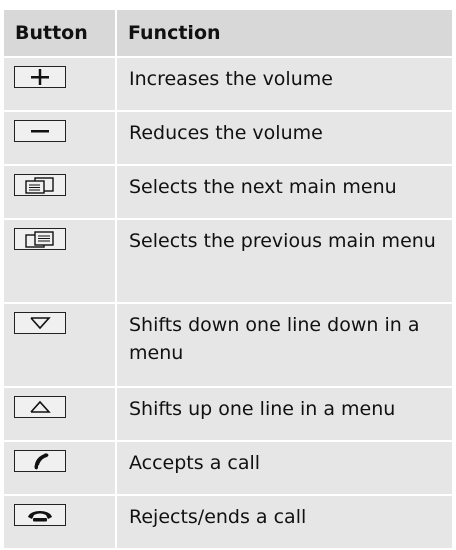  Describe the element at coordinates (60, 34) in the screenshot. I see `header-button: Button` at that location.